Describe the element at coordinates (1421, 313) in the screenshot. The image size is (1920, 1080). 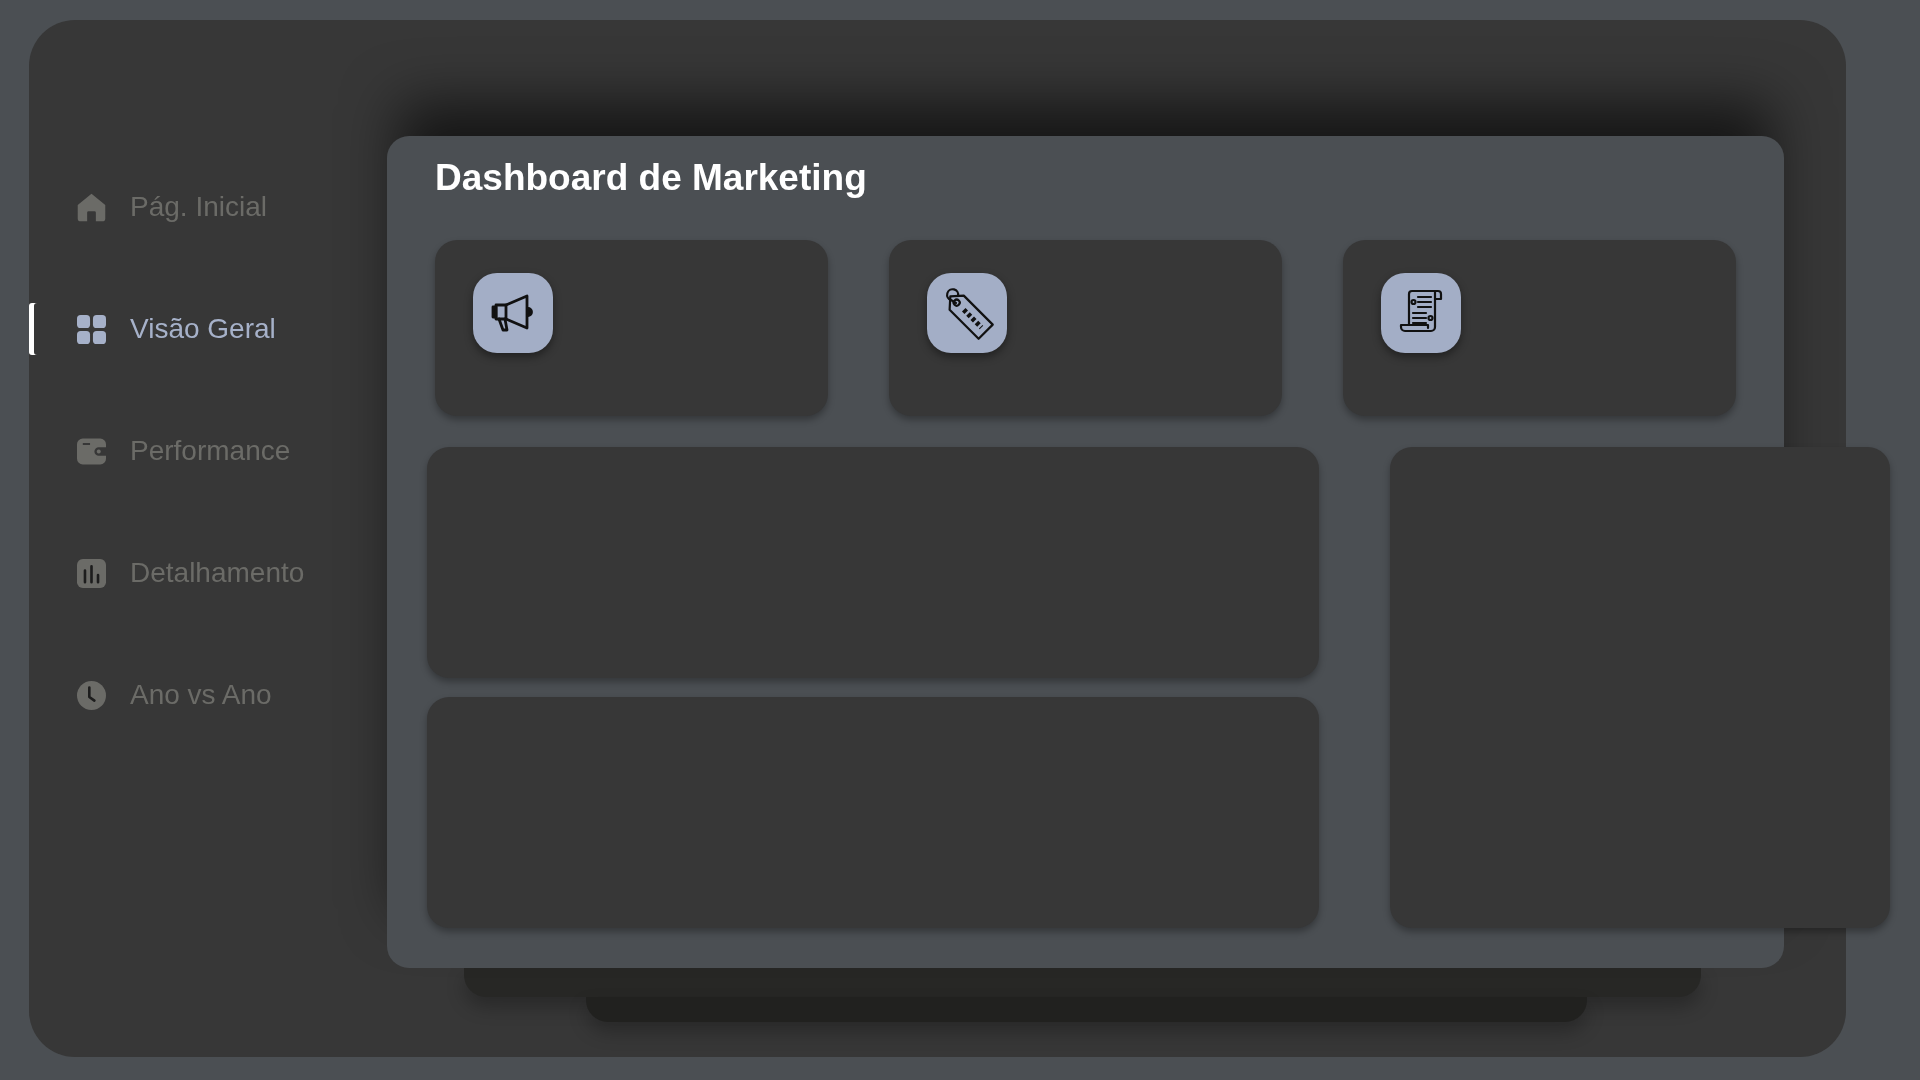
I see `receipt-icon` at that location.